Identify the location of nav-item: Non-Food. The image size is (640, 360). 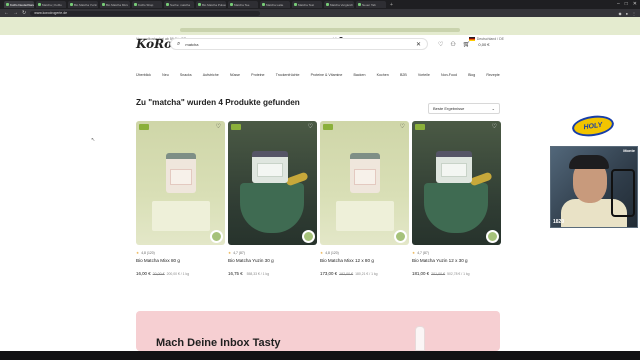
(449, 75).